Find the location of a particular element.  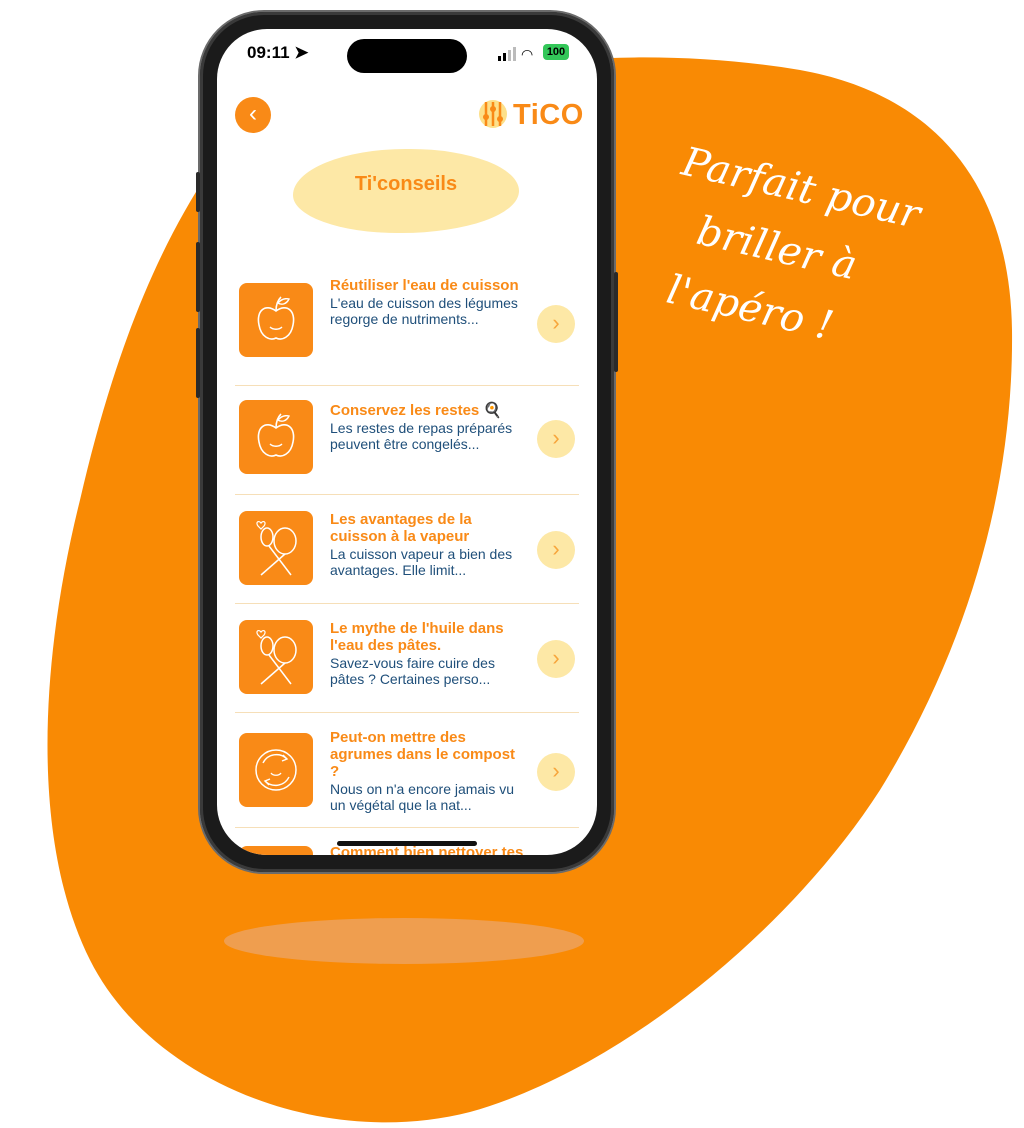

tip-title: Réutiliser l'eau de cuisson is located at coordinates (424, 285).